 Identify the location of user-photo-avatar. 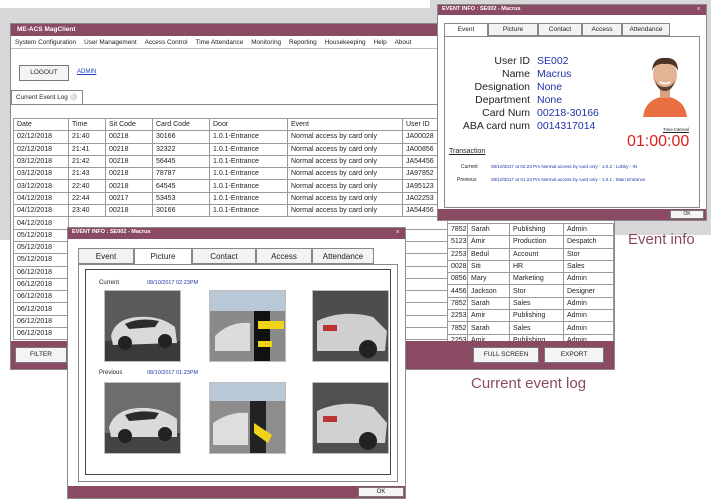
(665, 83).